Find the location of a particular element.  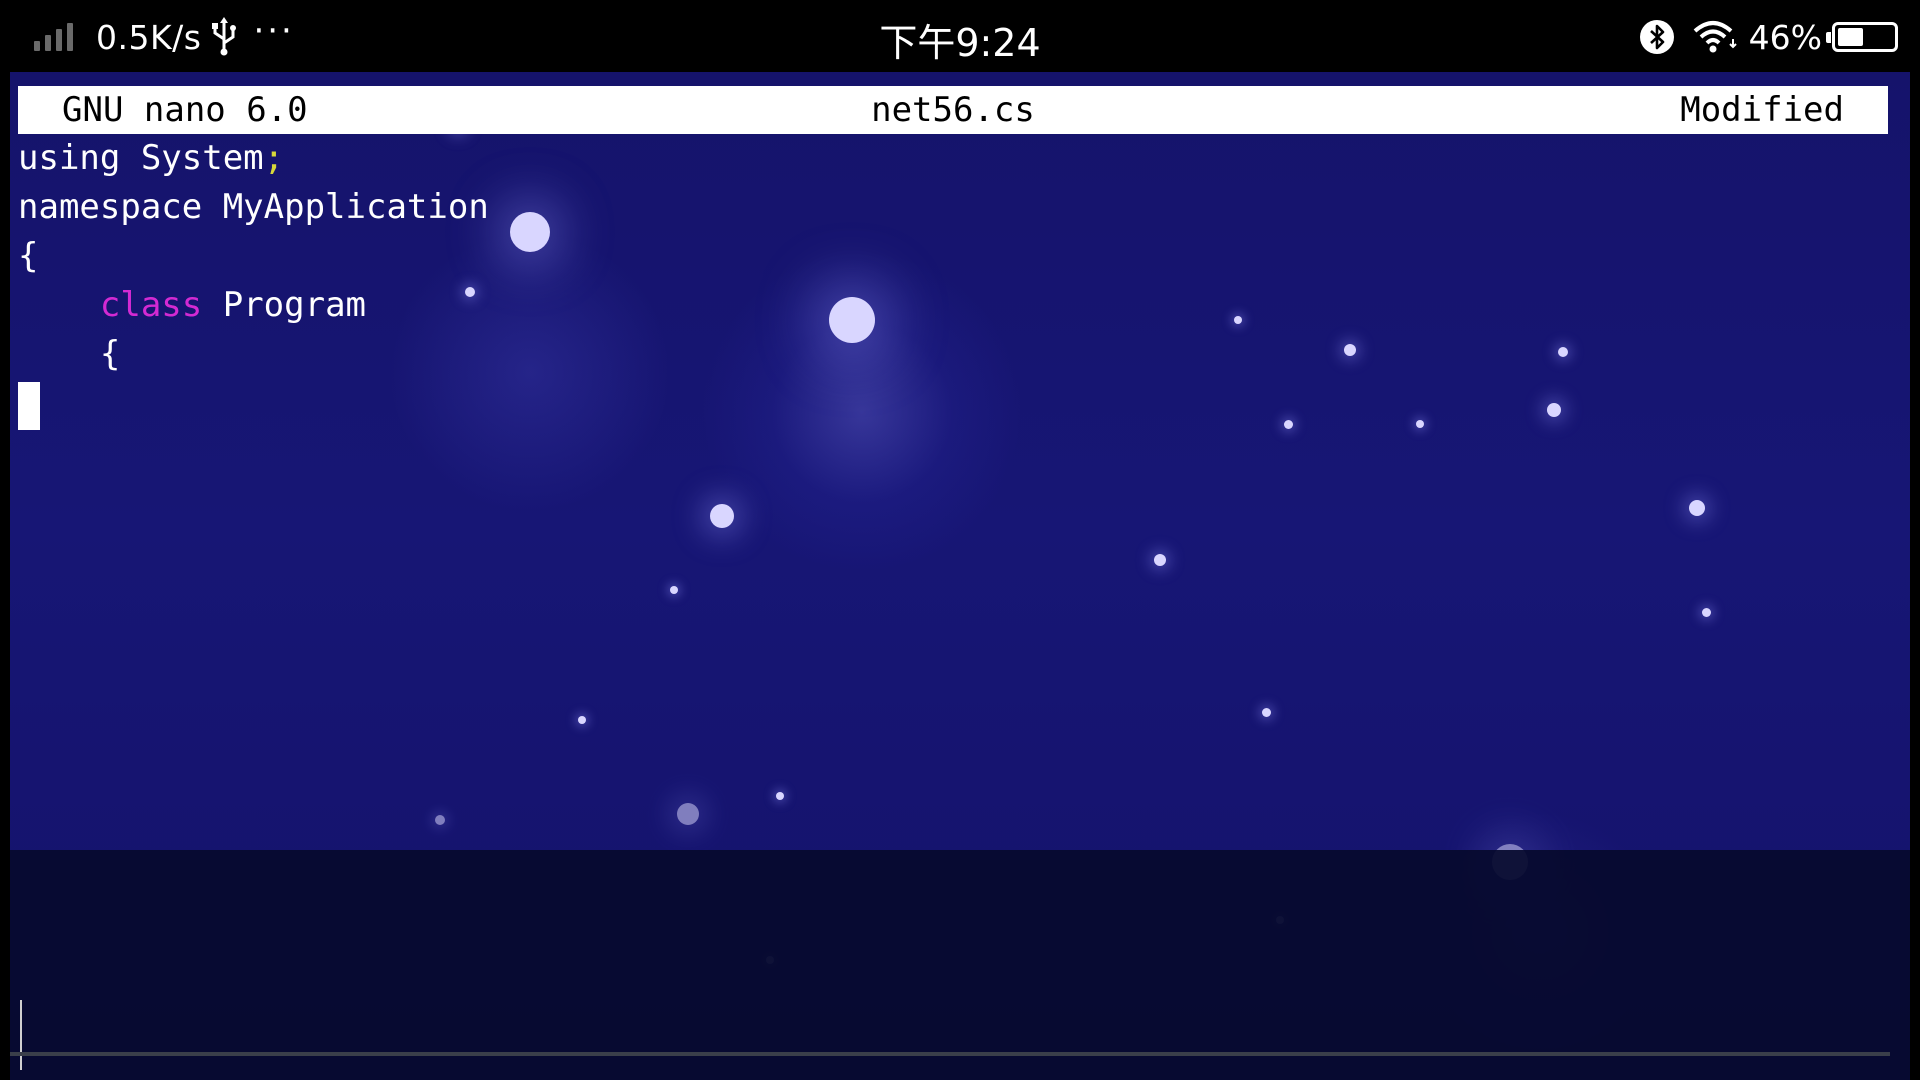

code-line: using System; is located at coordinates (253, 158).